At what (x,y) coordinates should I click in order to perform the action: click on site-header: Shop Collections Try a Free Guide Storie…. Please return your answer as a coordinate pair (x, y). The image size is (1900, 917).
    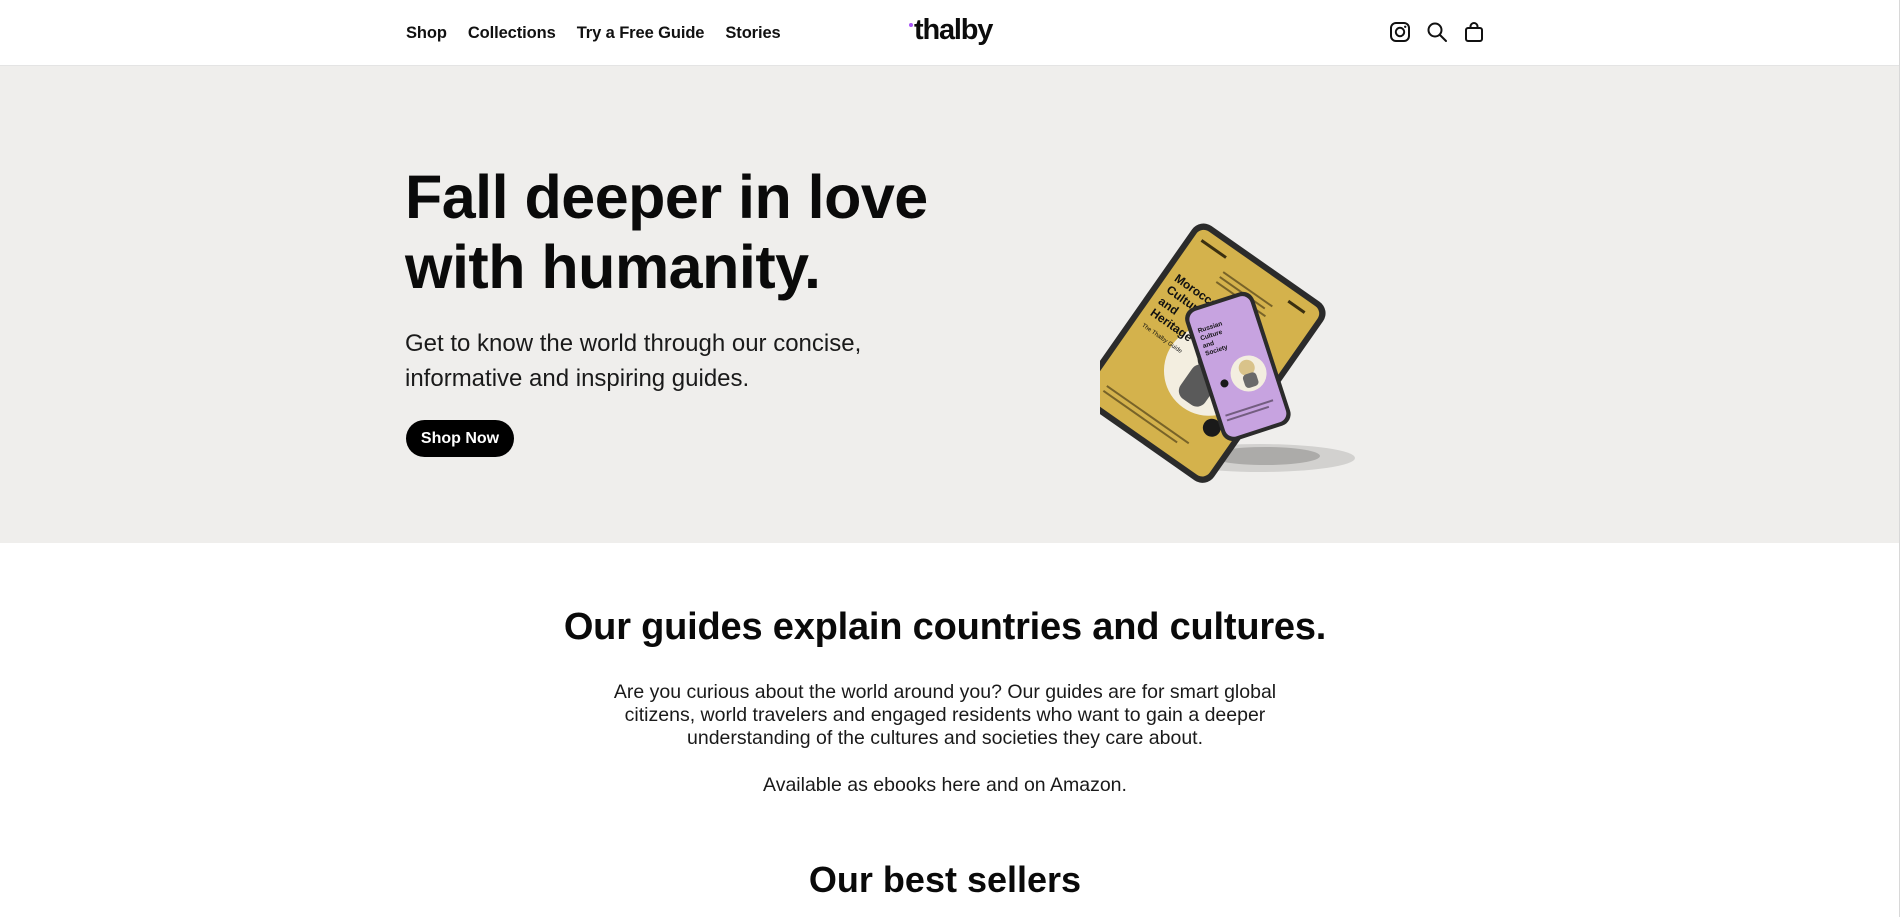
    Looking at the image, I should click on (950, 33).